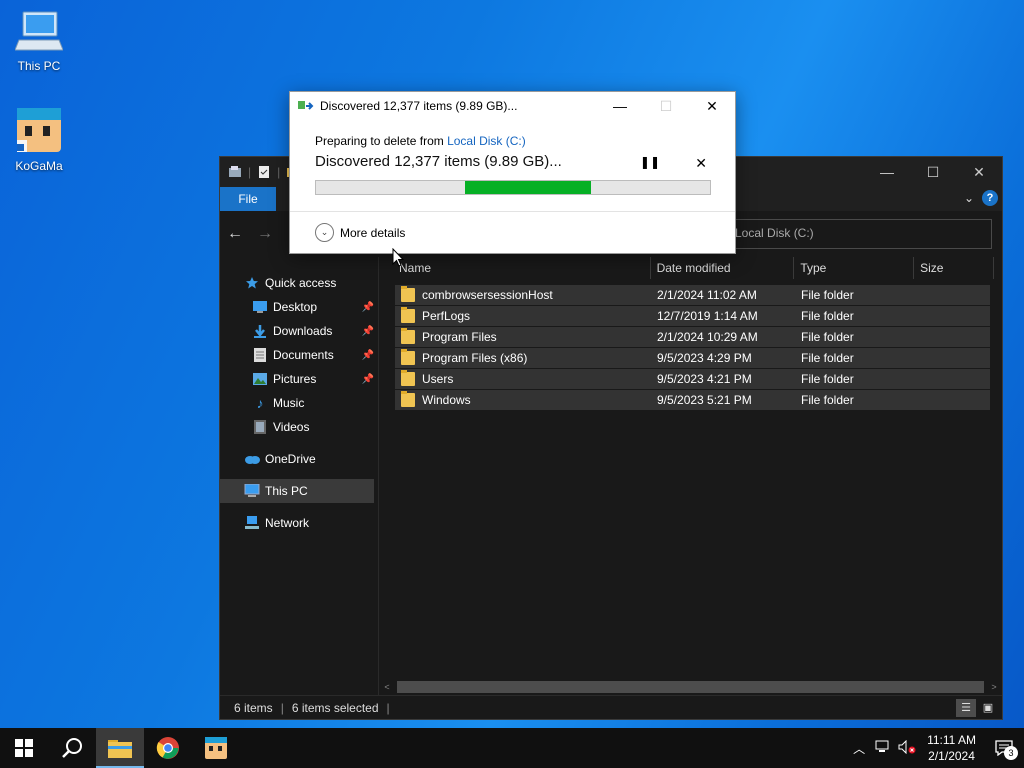  I want to click on sidebar-item-label: Pictures, so click(295, 379).